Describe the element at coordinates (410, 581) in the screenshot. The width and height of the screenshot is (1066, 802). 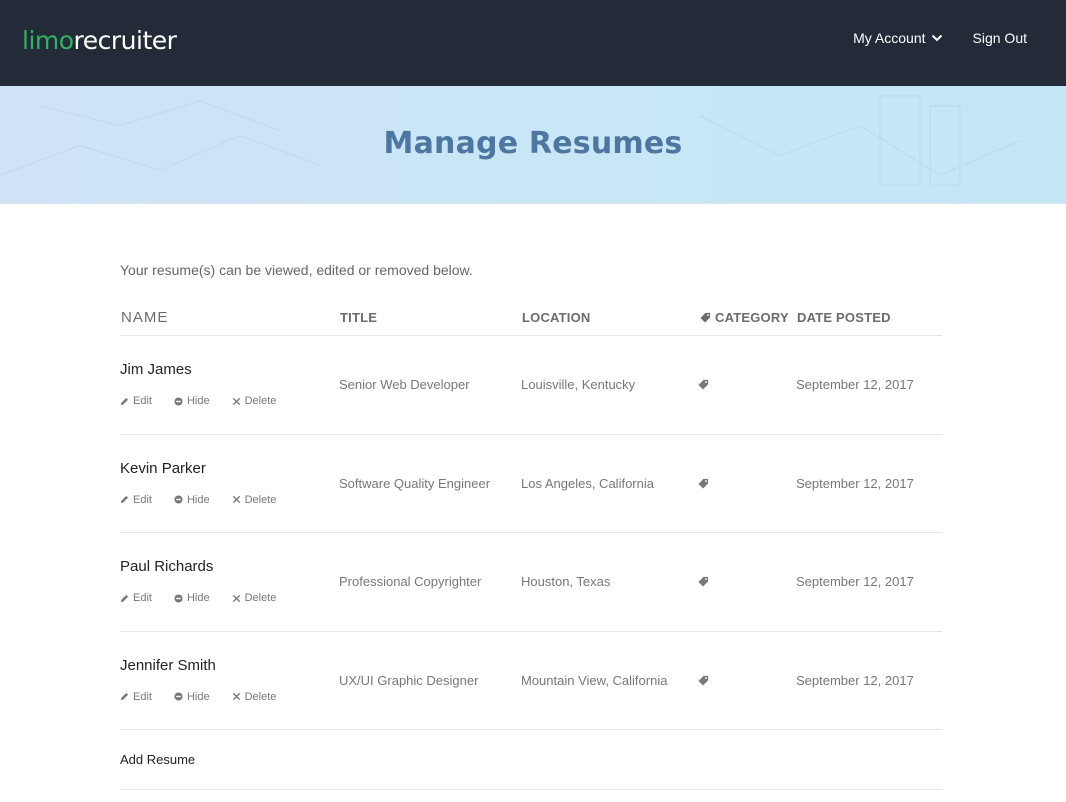
I see `resume-title: Professional Copyrighter` at that location.